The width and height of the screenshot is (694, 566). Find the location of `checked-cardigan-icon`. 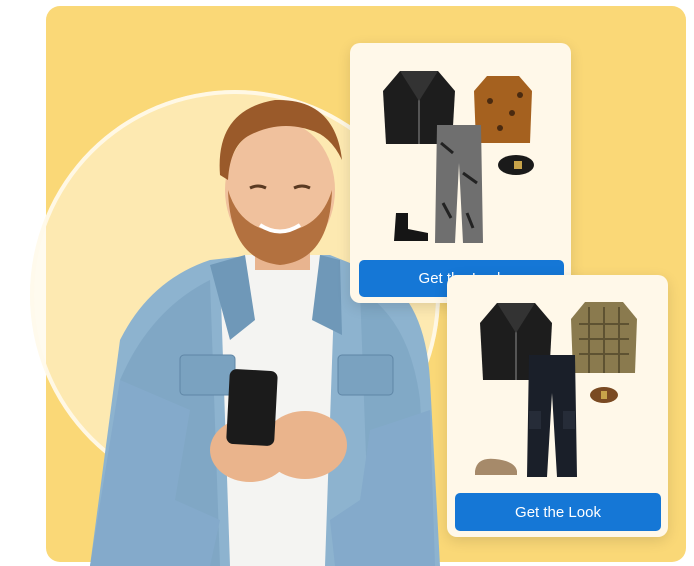

checked-cardigan-icon is located at coordinates (604, 337).